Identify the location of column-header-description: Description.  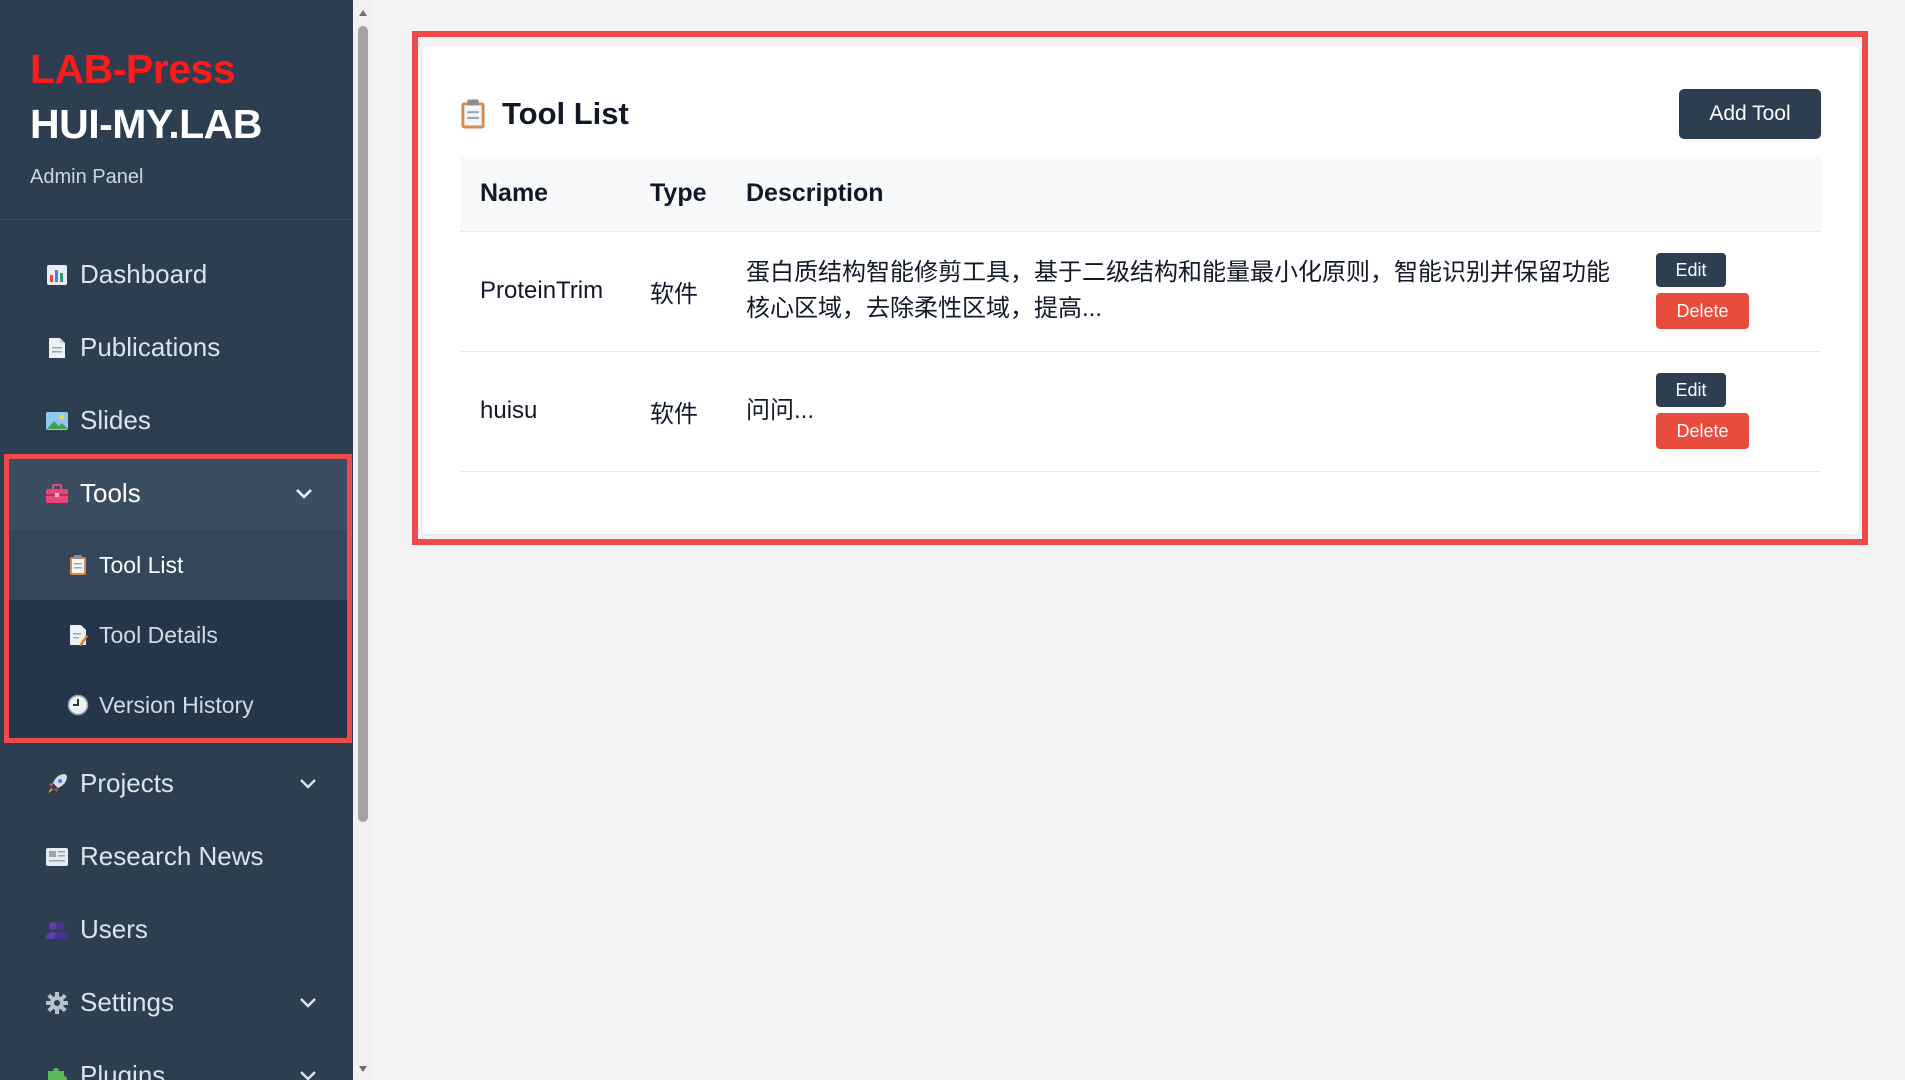
(1181, 194).